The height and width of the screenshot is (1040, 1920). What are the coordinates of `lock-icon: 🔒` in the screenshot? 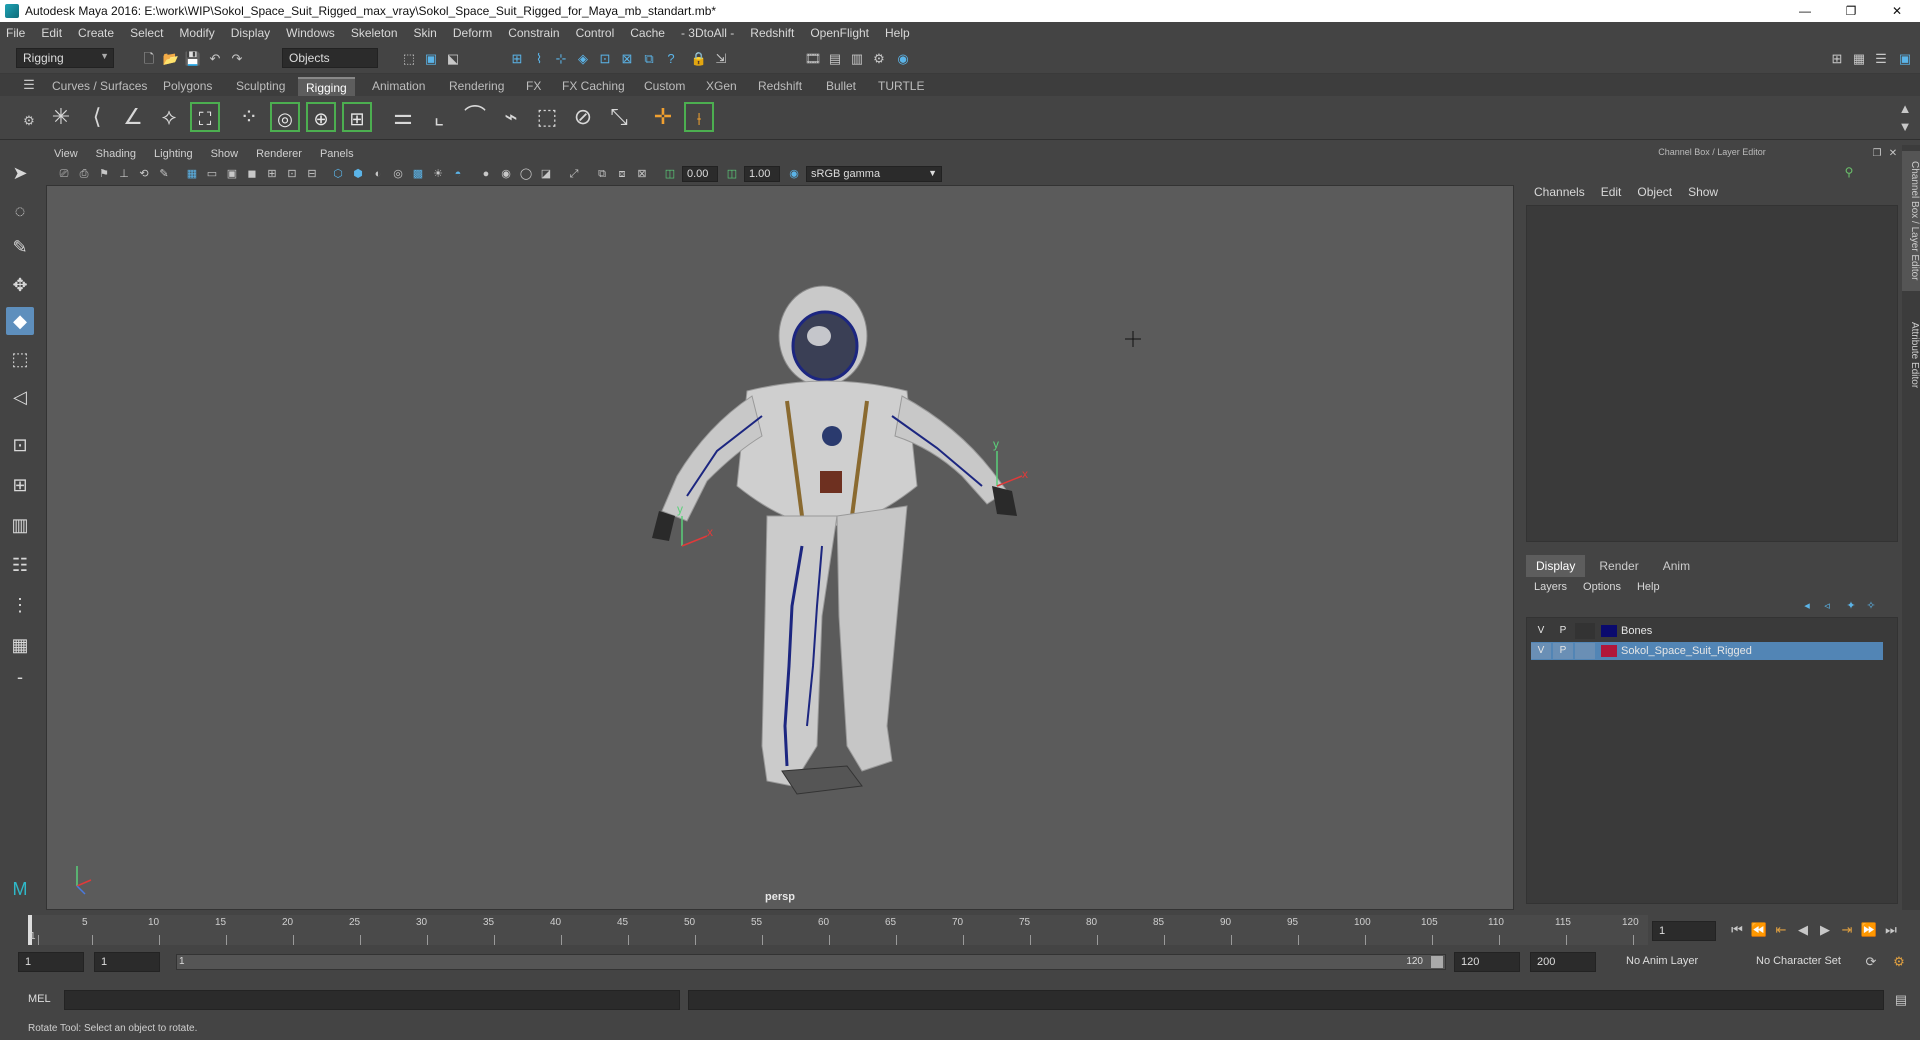 It's located at (699, 59).